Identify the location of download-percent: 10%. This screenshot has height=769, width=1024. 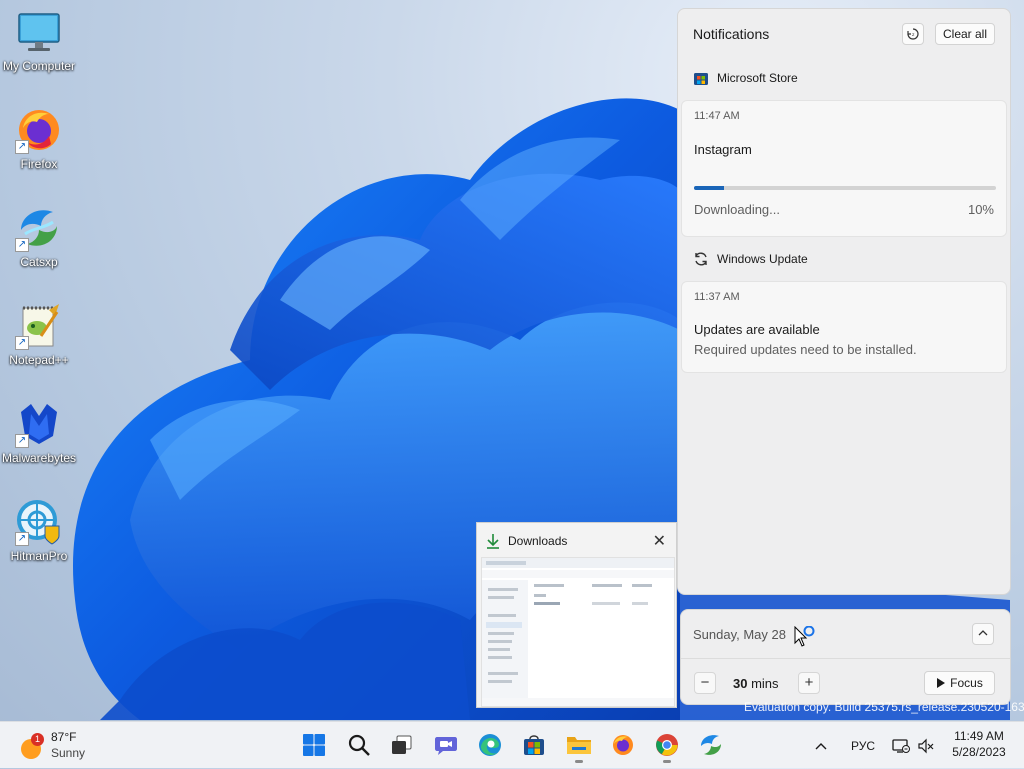
(980, 209).